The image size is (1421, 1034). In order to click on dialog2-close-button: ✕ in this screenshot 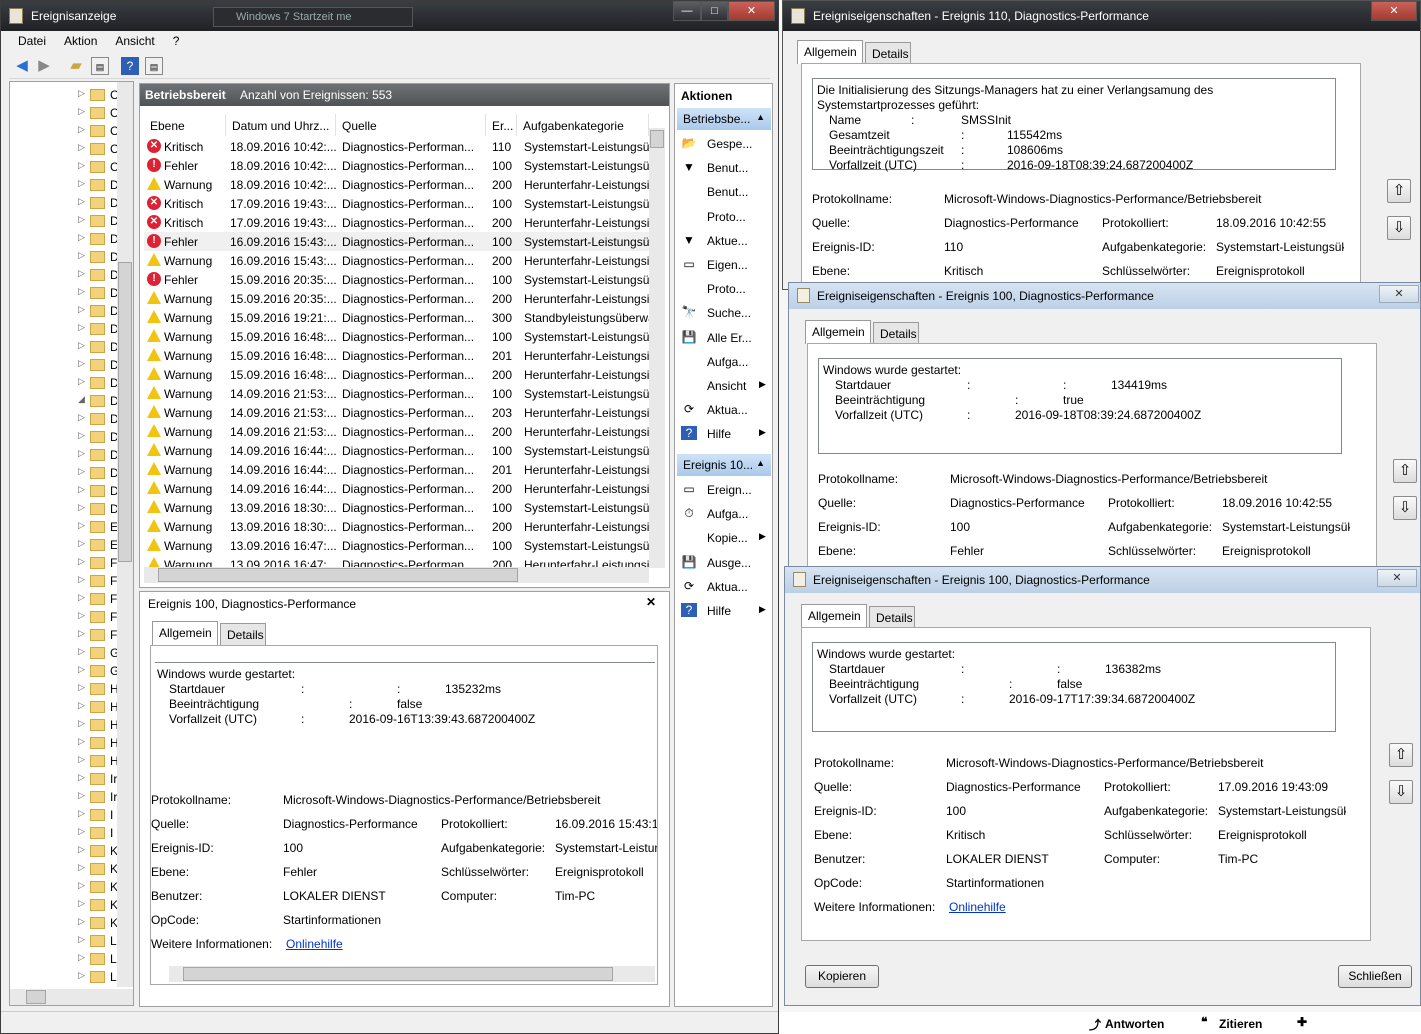, I will do `click(1399, 294)`.